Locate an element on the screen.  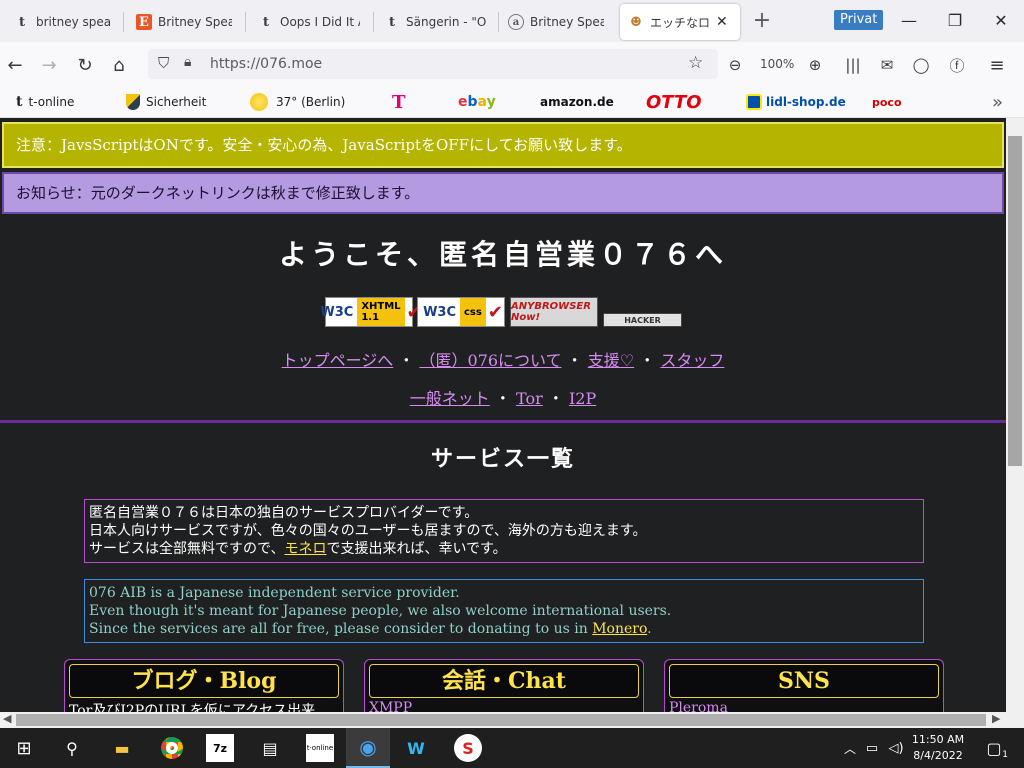
ebay-logo: ebay is located at coordinates (477, 102).